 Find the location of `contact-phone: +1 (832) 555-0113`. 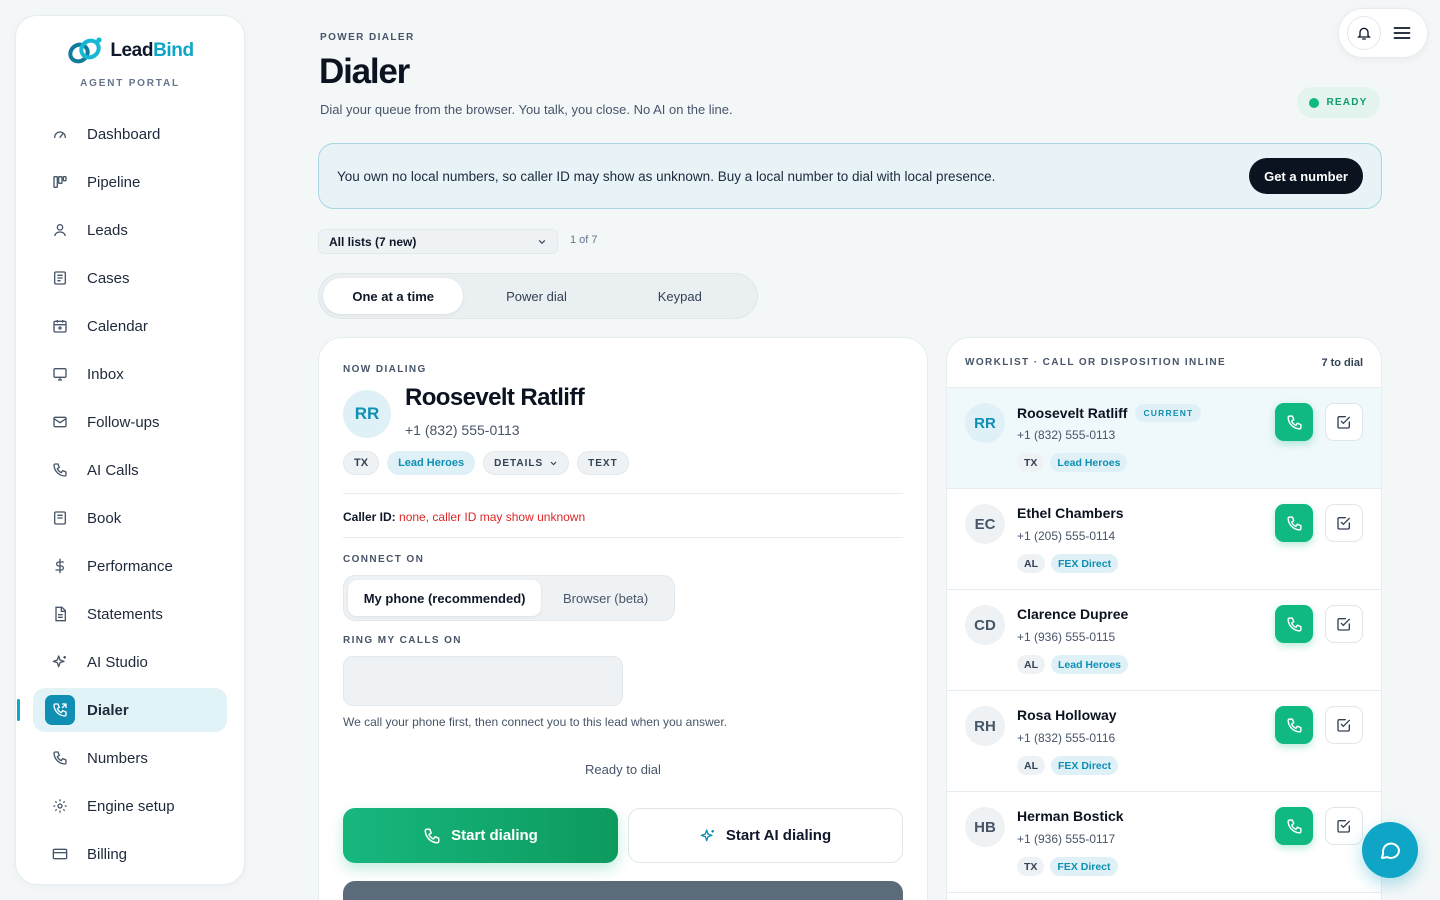

contact-phone: +1 (832) 555-0113 is located at coordinates (1066, 435).